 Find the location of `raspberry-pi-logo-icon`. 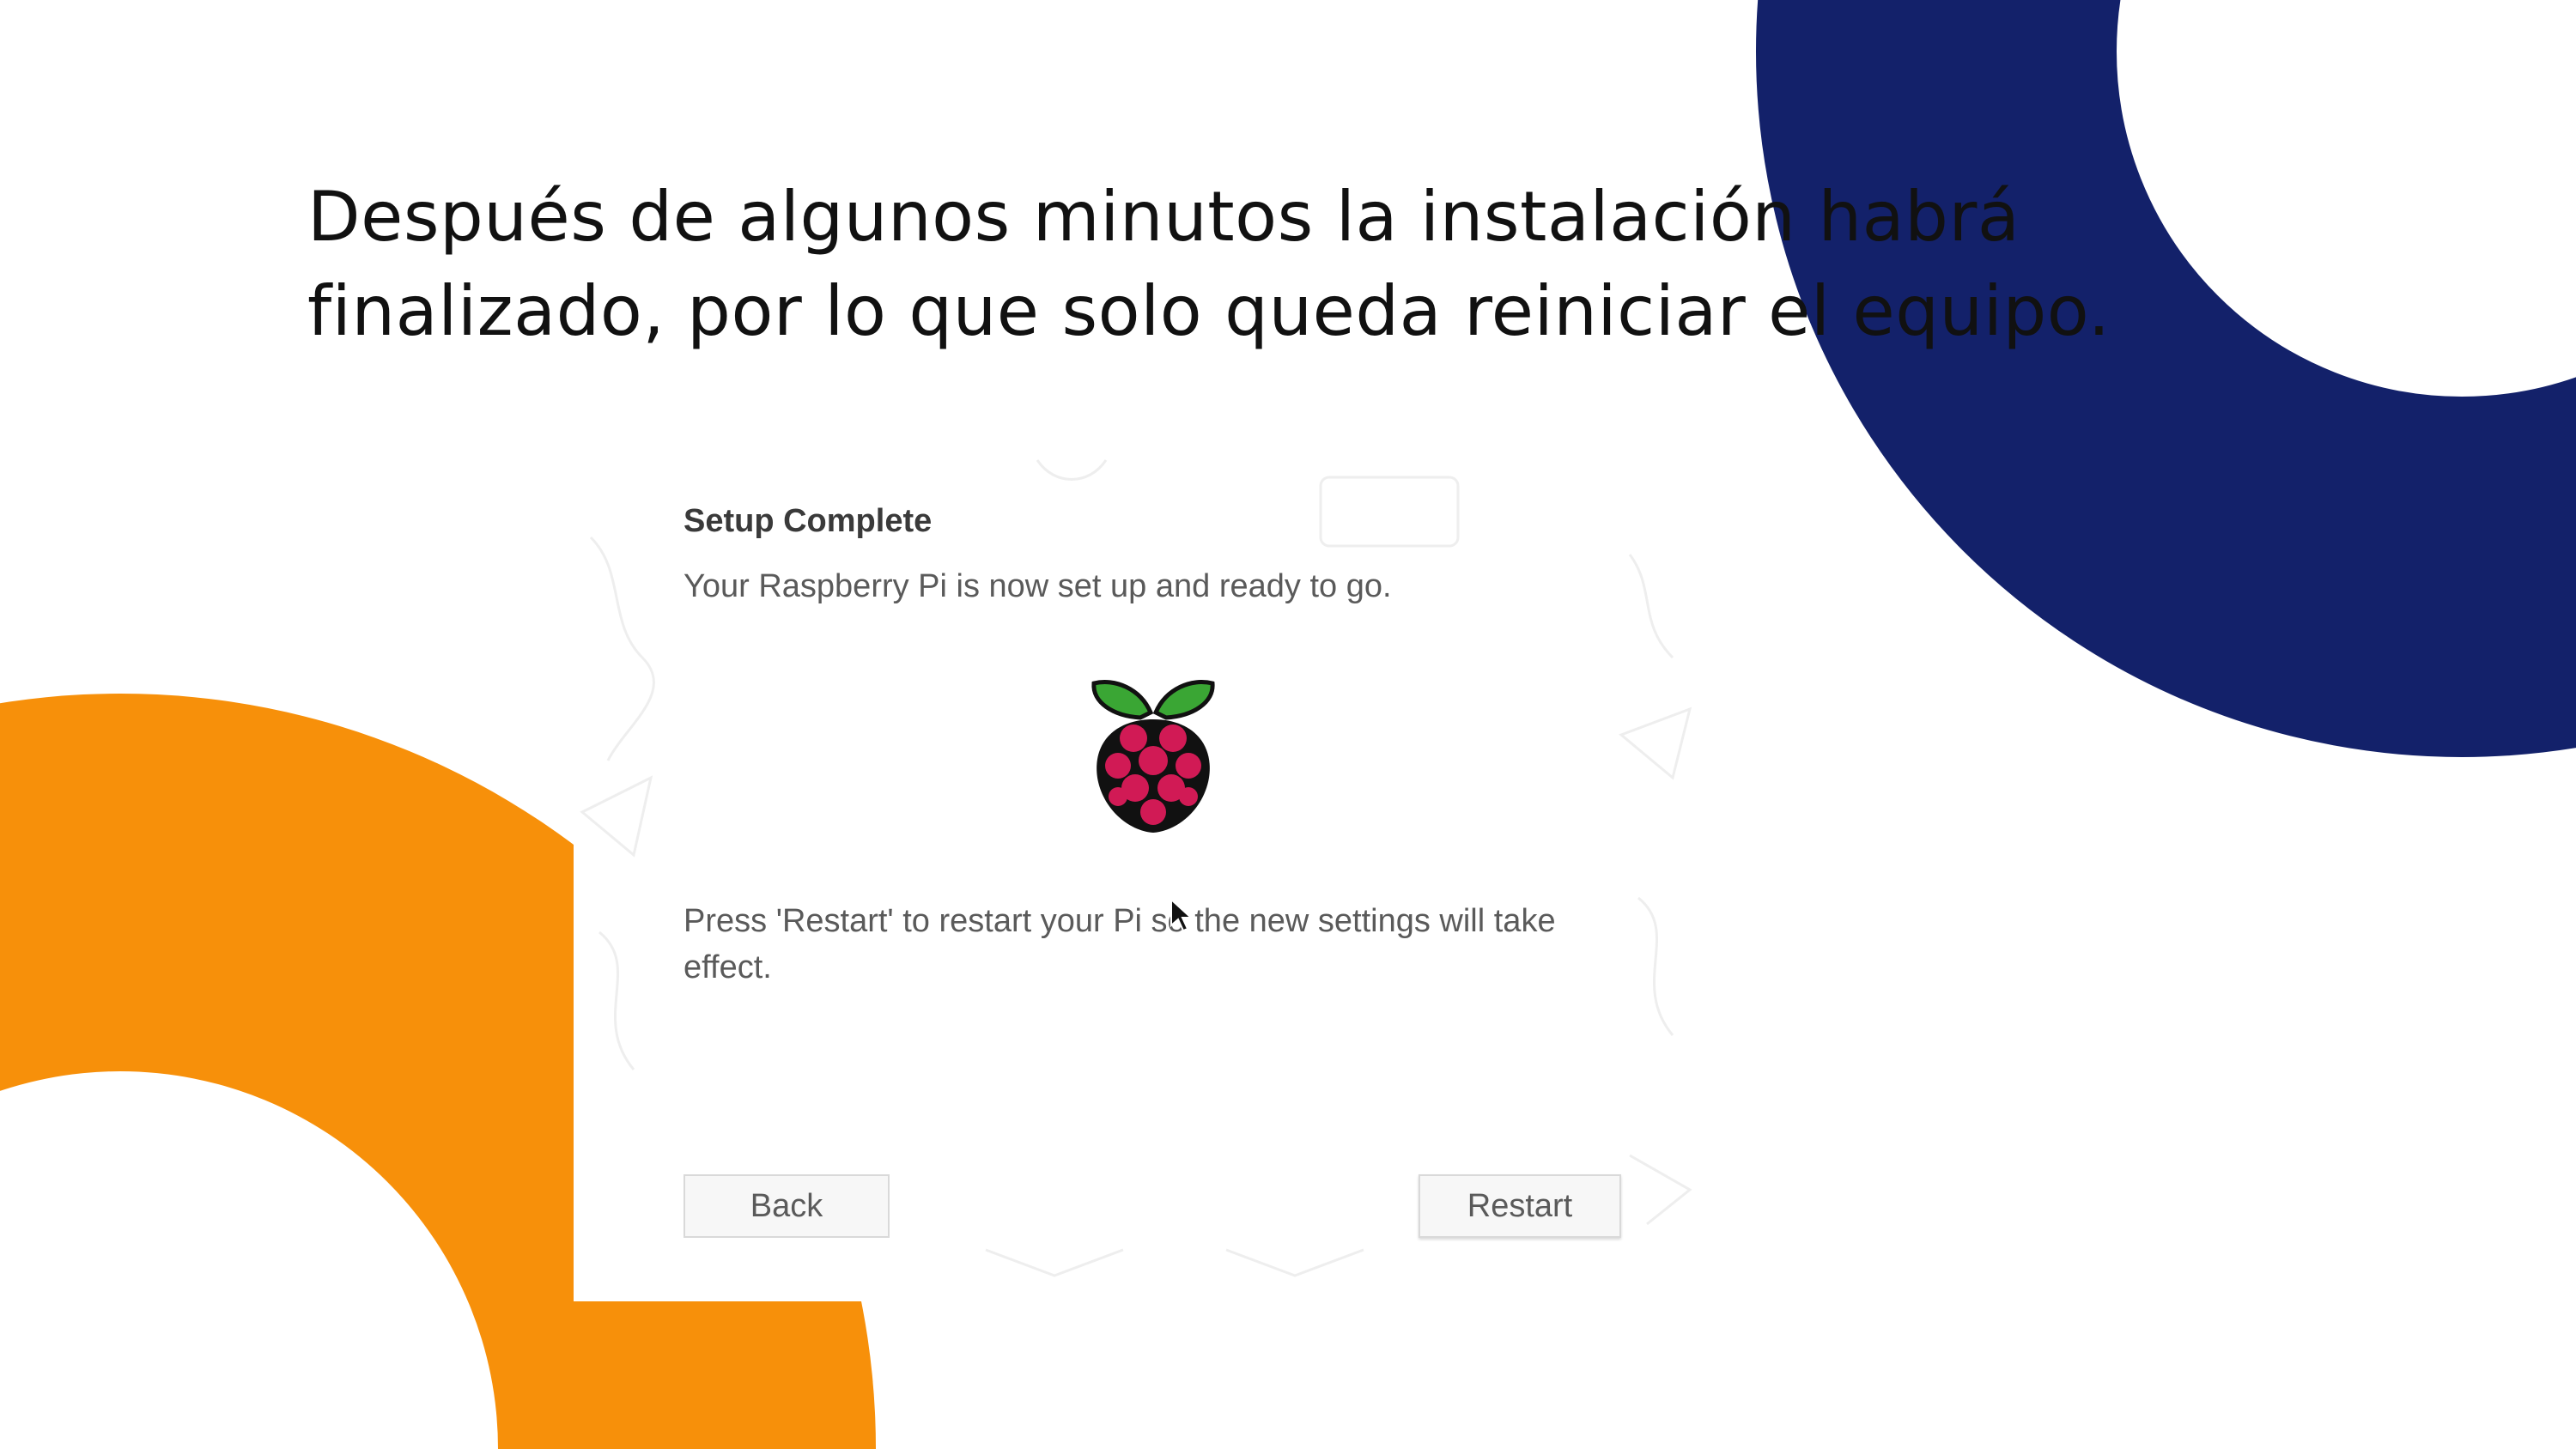

raspberry-pi-logo-icon is located at coordinates (1153, 756).